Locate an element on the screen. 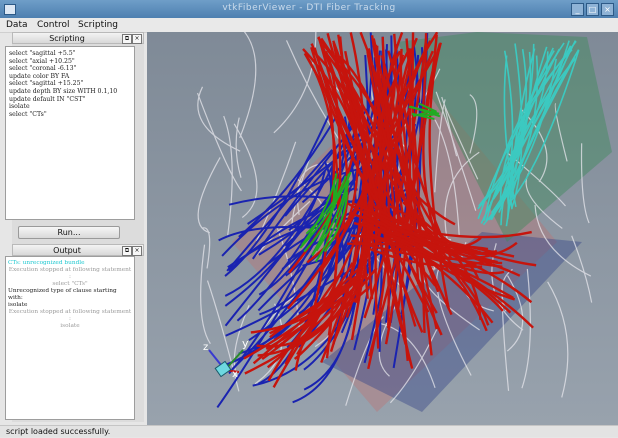 The image size is (618, 438). y-axis-label: y is located at coordinates (245, 343).